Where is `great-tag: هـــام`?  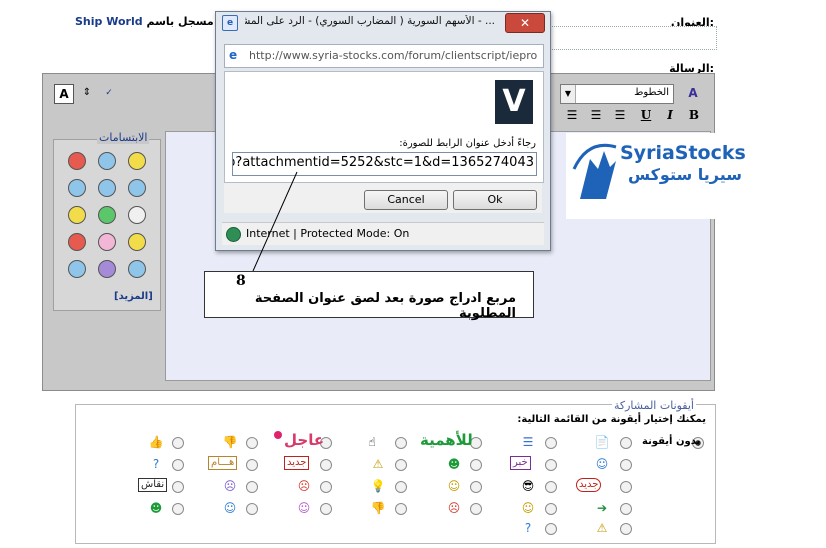 great-tag: هـــام is located at coordinates (223, 463).